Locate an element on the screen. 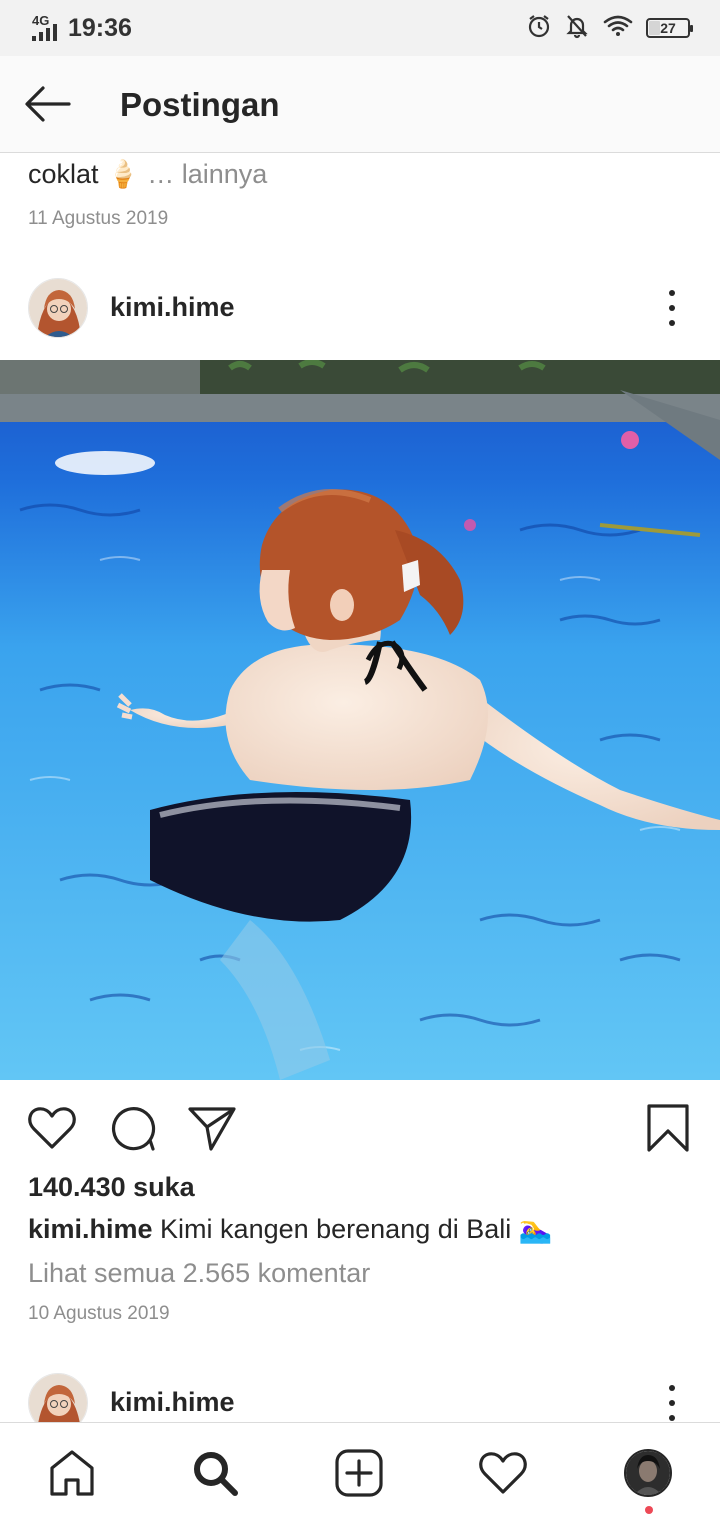 Image resolution: width=720 pixels, height=1520 pixels. next-post-username: kimi.hime is located at coordinates (172, 1402).